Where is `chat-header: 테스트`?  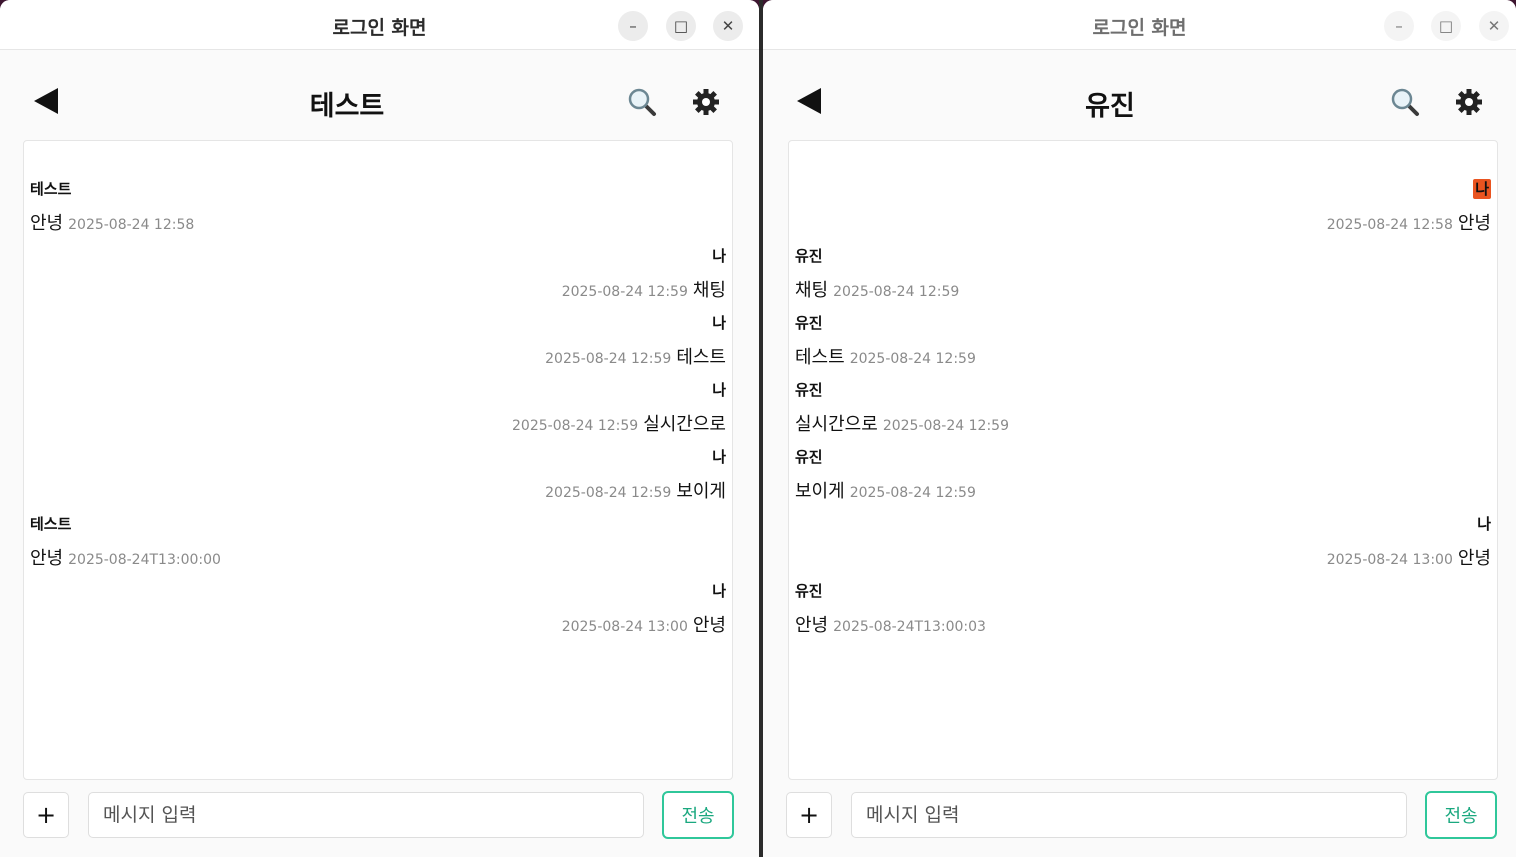 chat-header: 테스트 is located at coordinates (379, 94).